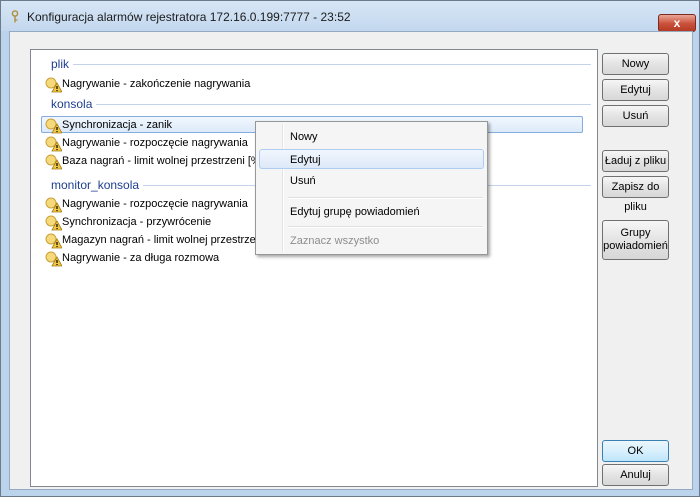 This screenshot has width=700, height=497. I want to click on cancel-button: Anuluj, so click(635, 475).